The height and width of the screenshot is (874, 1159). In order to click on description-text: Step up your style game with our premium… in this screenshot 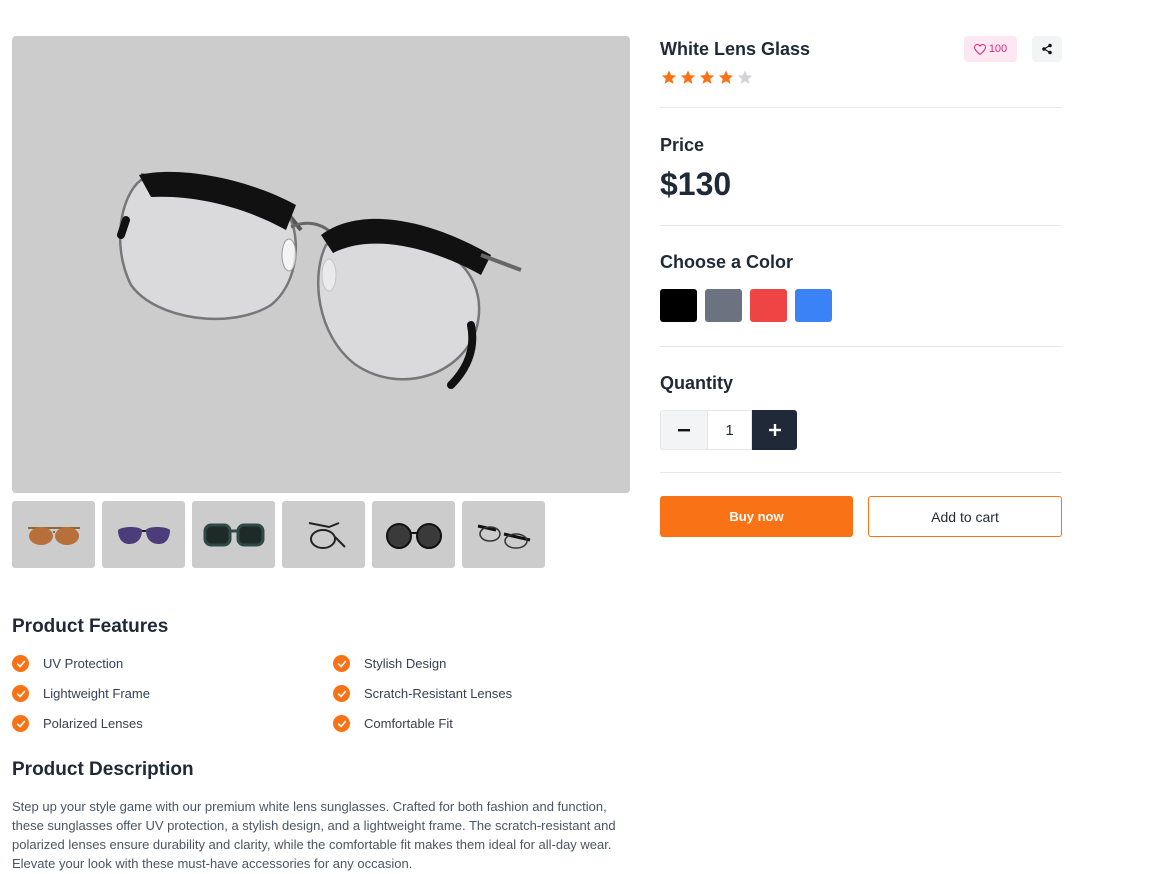, I will do `click(314, 835)`.